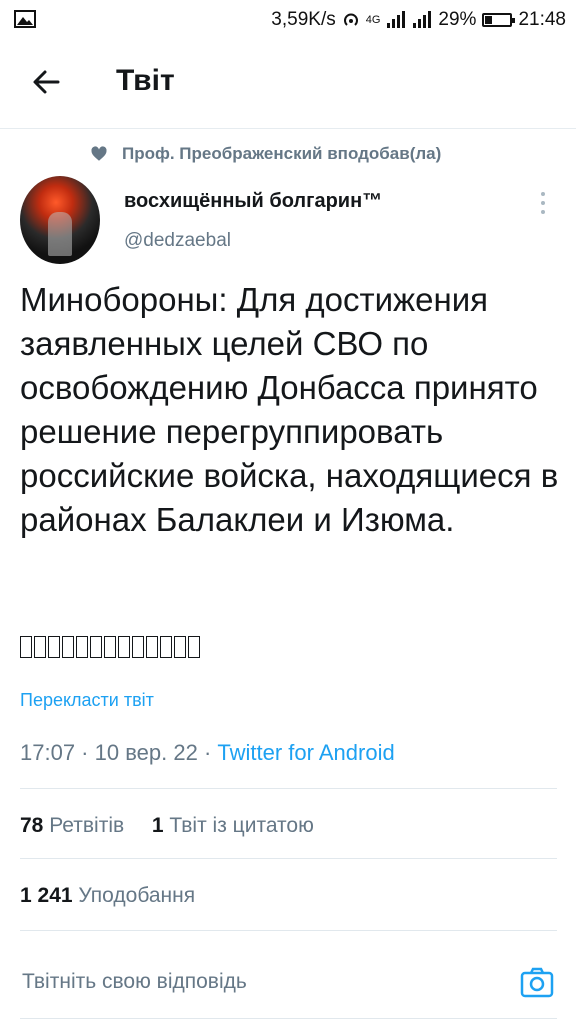  I want to click on retweets-label: Ретвітів, so click(87, 825).